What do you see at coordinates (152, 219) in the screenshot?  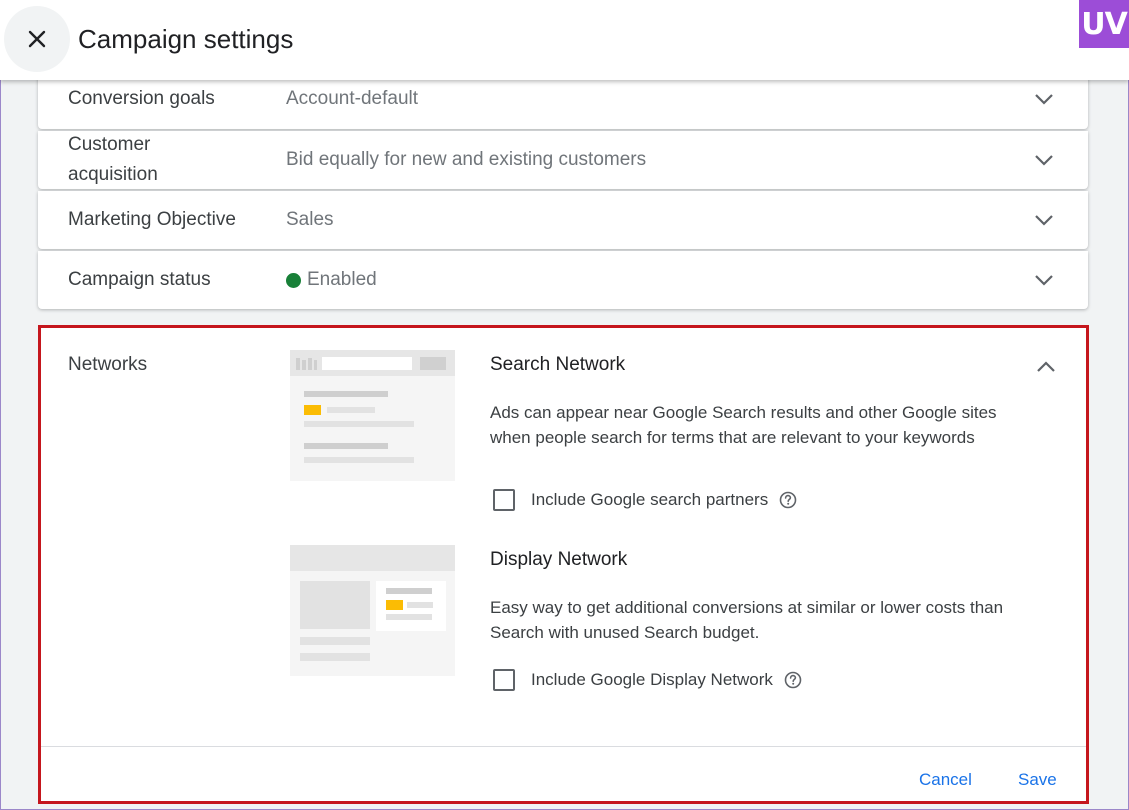 I see `row-label: Marketing Objective` at bounding box center [152, 219].